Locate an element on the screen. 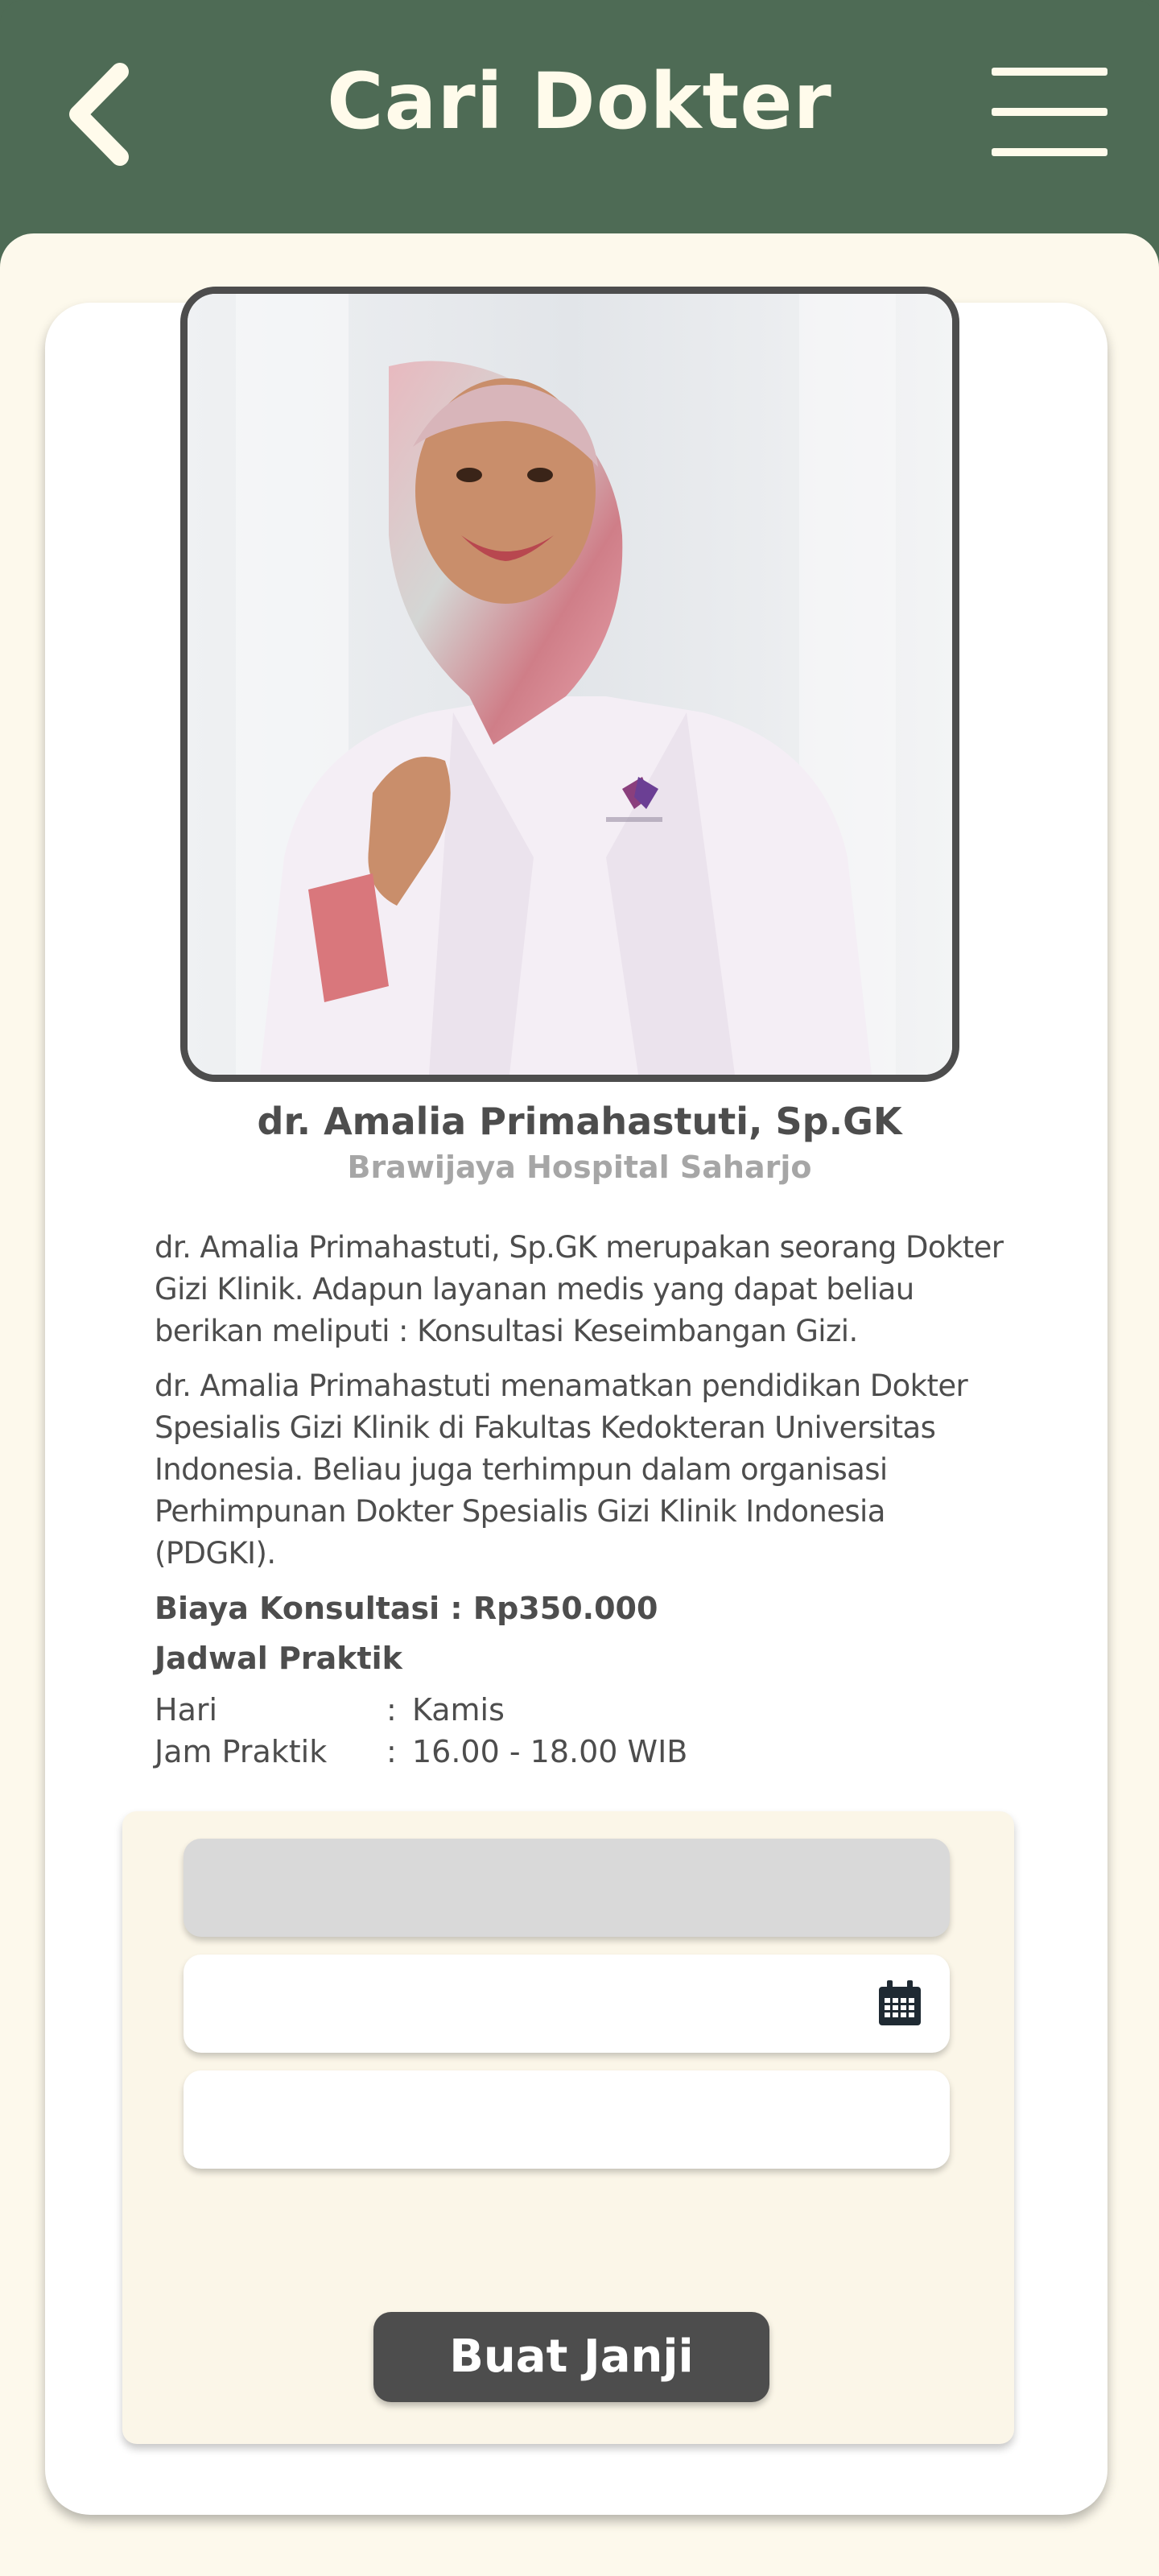 This screenshot has height=2576, width=1159. page-title: Cari Dokter is located at coordinates (579, 101).